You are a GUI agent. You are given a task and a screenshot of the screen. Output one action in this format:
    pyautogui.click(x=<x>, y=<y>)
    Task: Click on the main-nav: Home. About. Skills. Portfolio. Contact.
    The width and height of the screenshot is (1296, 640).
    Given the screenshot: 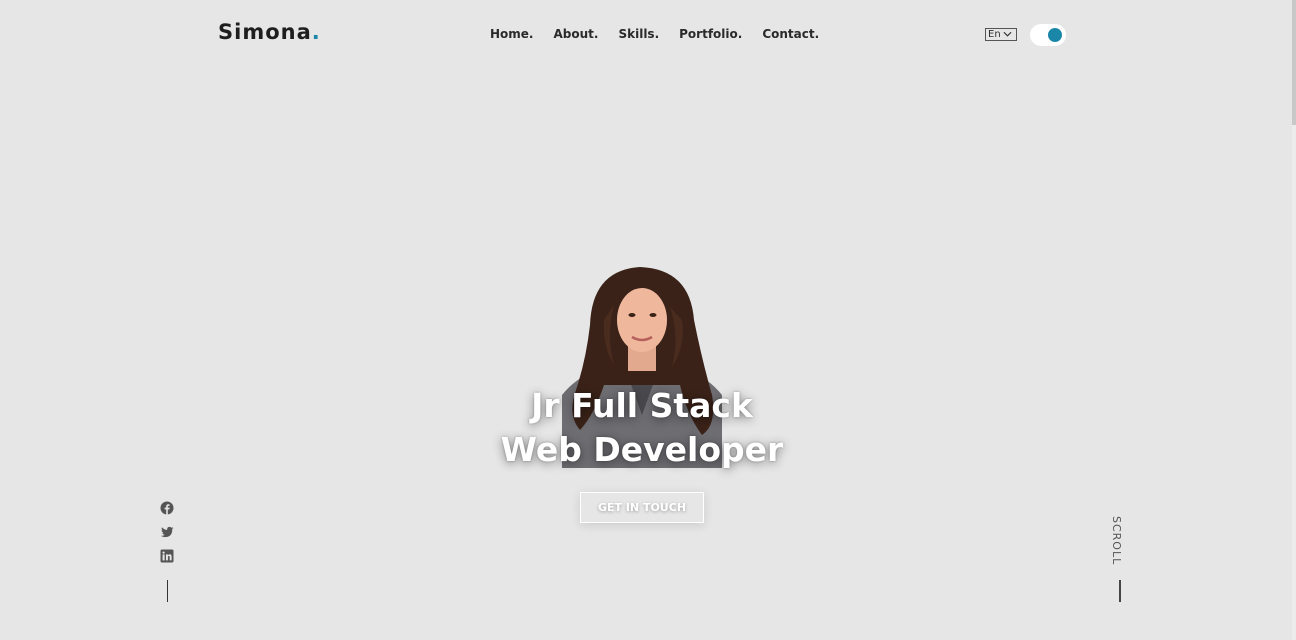 What is the action you would take?
    pyautogui.click(x=654, y=34)
    